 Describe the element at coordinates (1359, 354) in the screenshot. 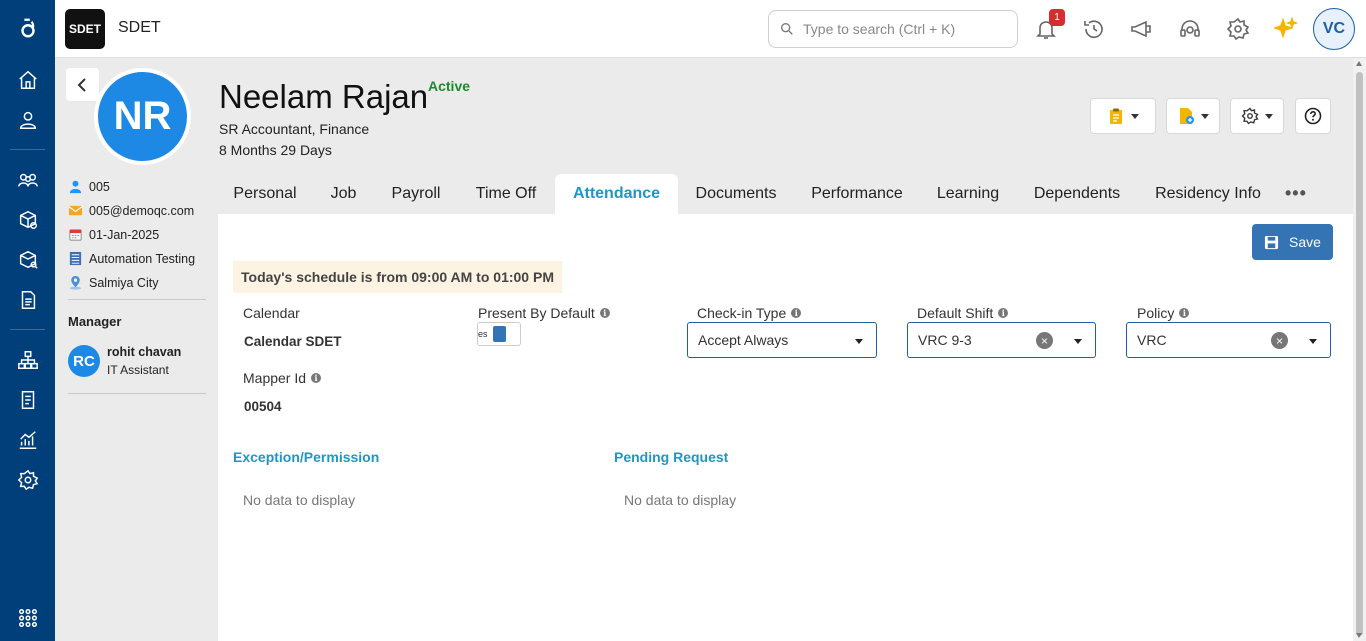

I see `scroll-thumb` at that location.